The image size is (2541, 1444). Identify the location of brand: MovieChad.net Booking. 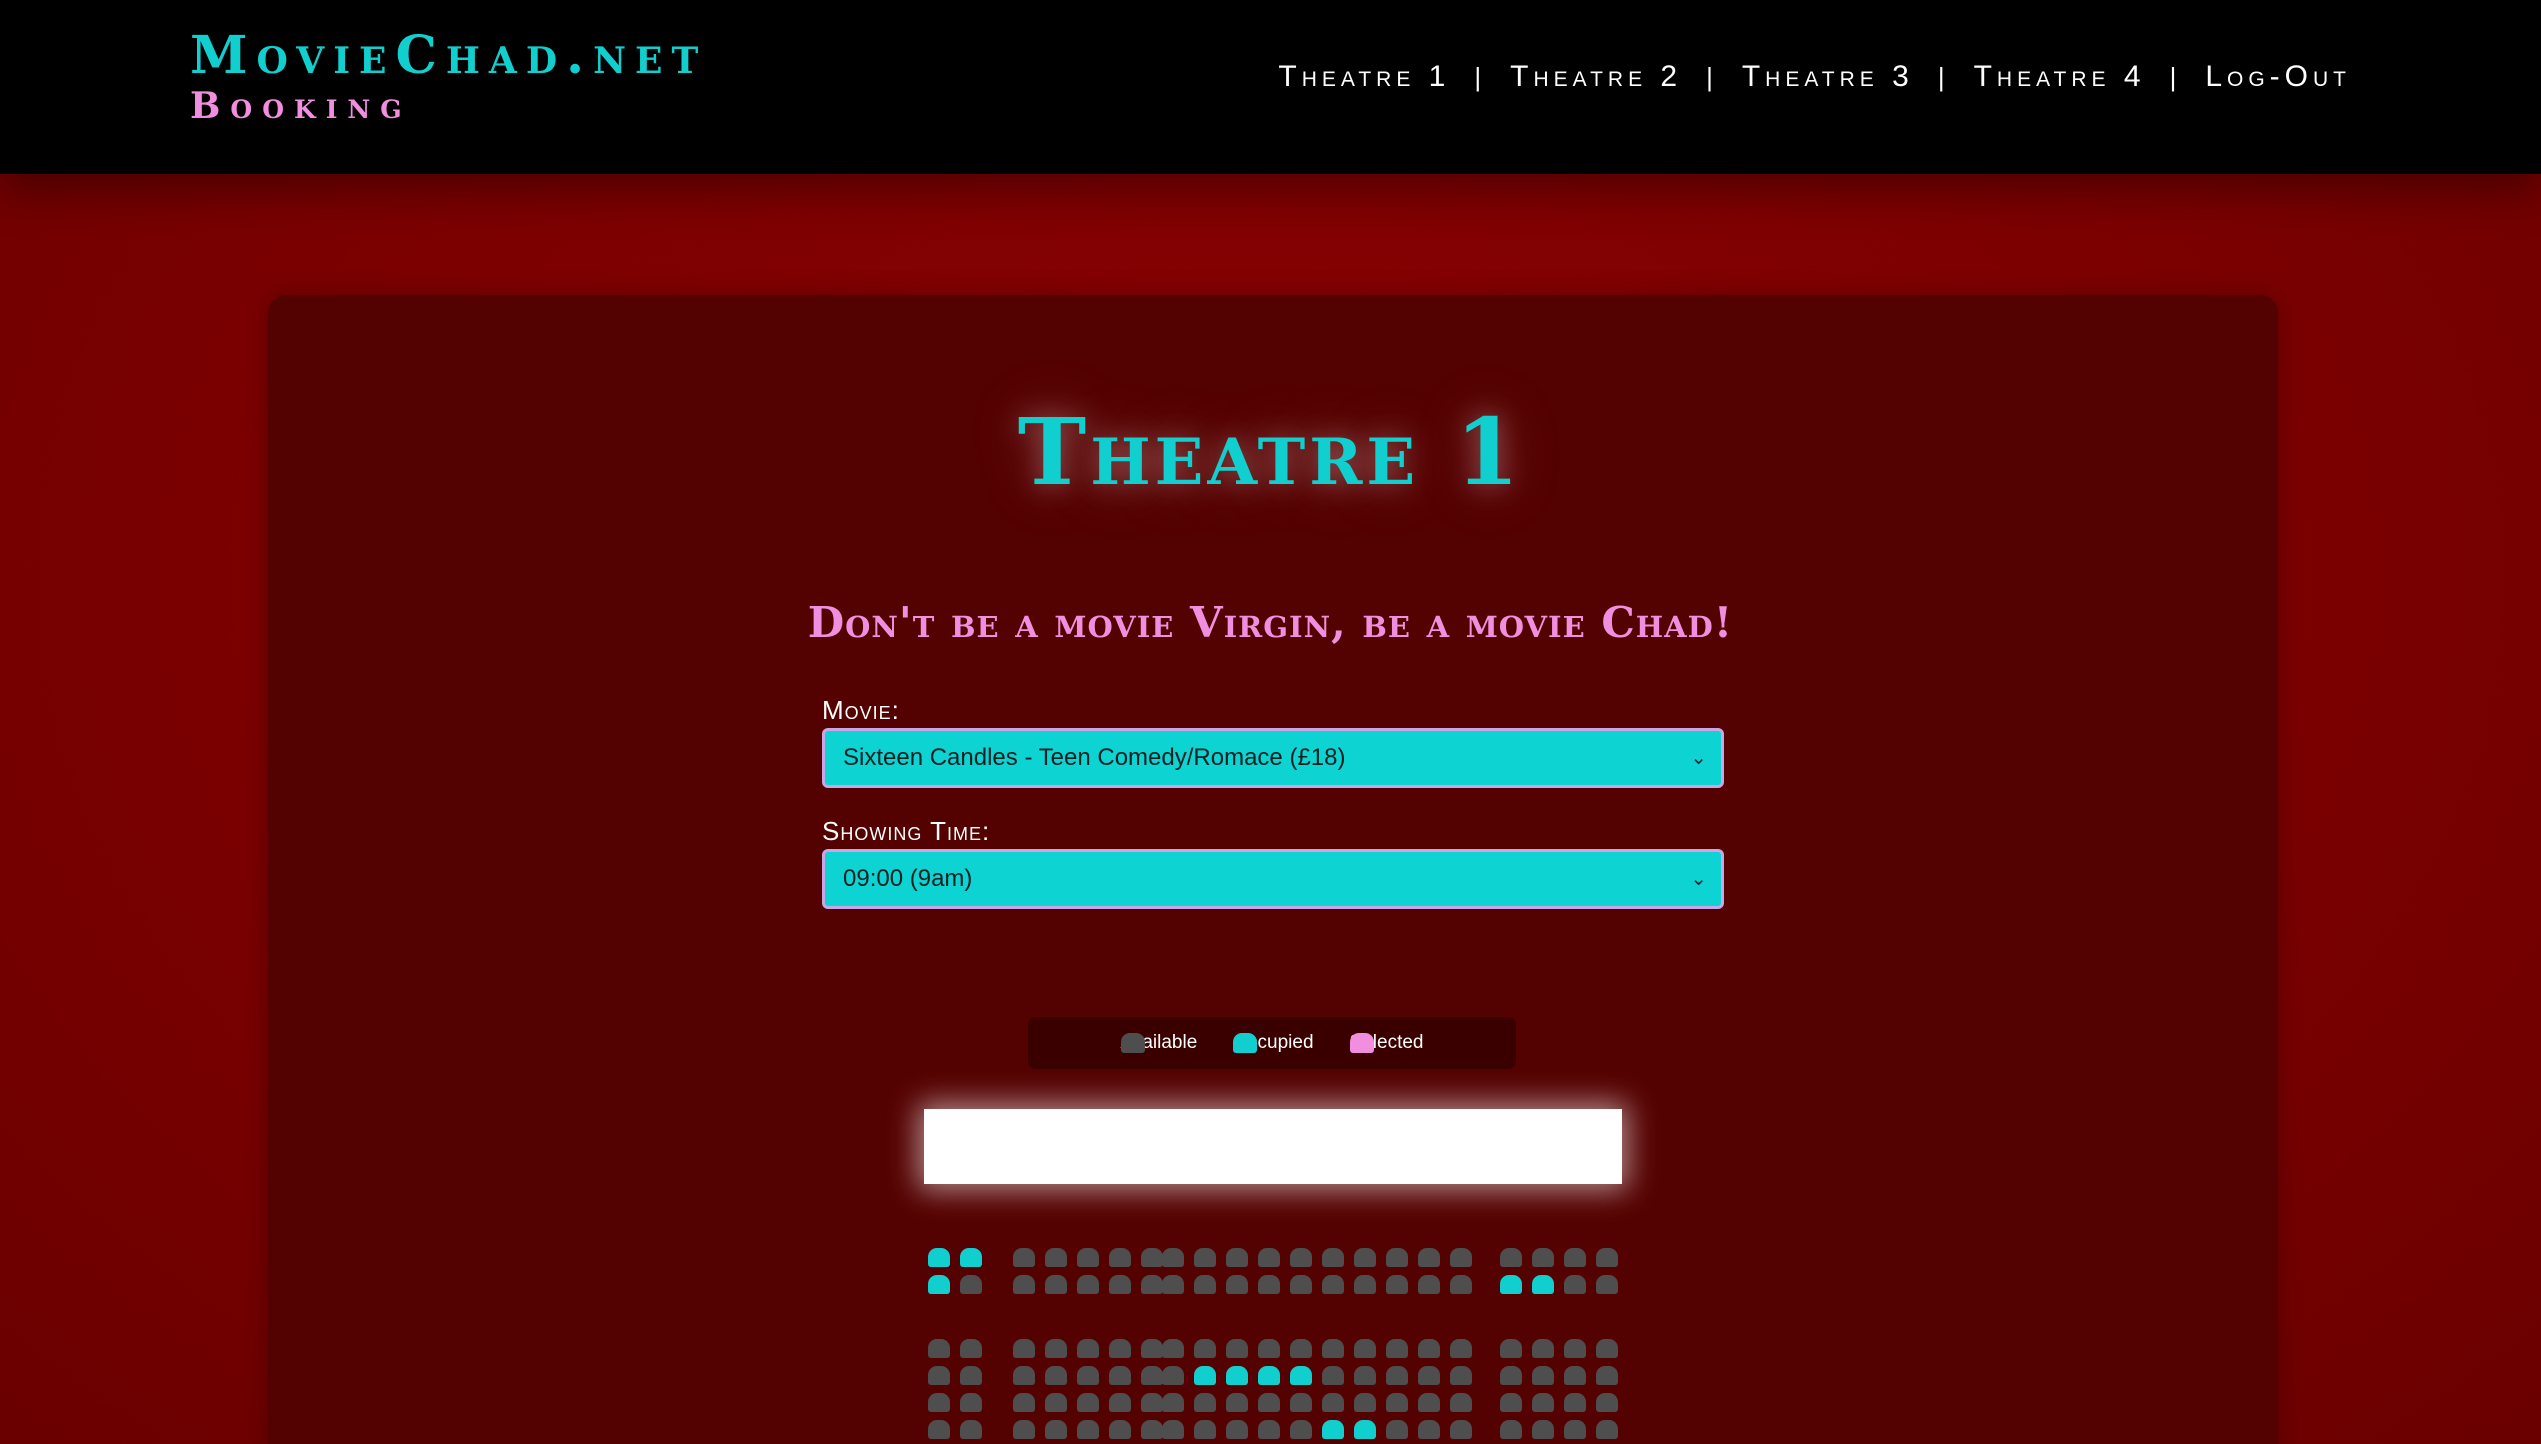
(448, 78).